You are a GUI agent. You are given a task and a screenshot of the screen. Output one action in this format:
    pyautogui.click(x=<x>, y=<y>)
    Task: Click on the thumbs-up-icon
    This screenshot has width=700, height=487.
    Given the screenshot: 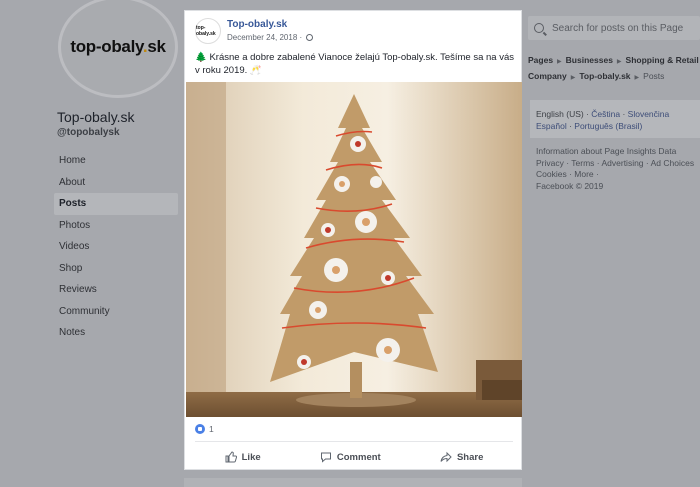 What is the action you would take?
    pyautogui.click(x=231, y=457)
    